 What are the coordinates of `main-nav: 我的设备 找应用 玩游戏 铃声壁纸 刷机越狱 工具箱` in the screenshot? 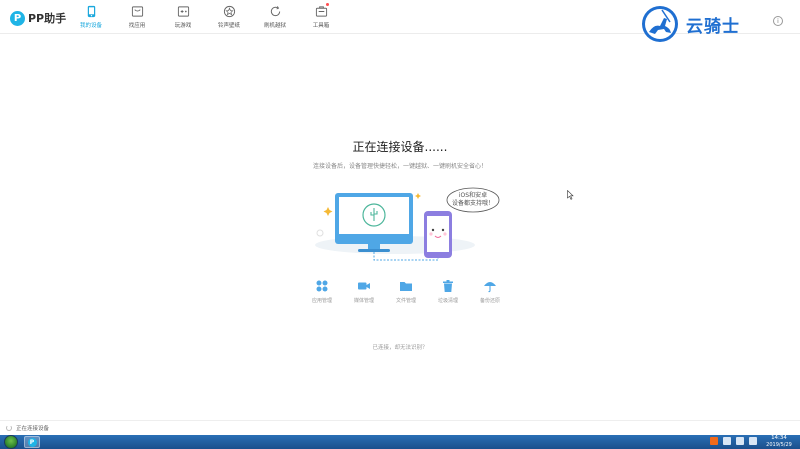 It's located at (206, 18).